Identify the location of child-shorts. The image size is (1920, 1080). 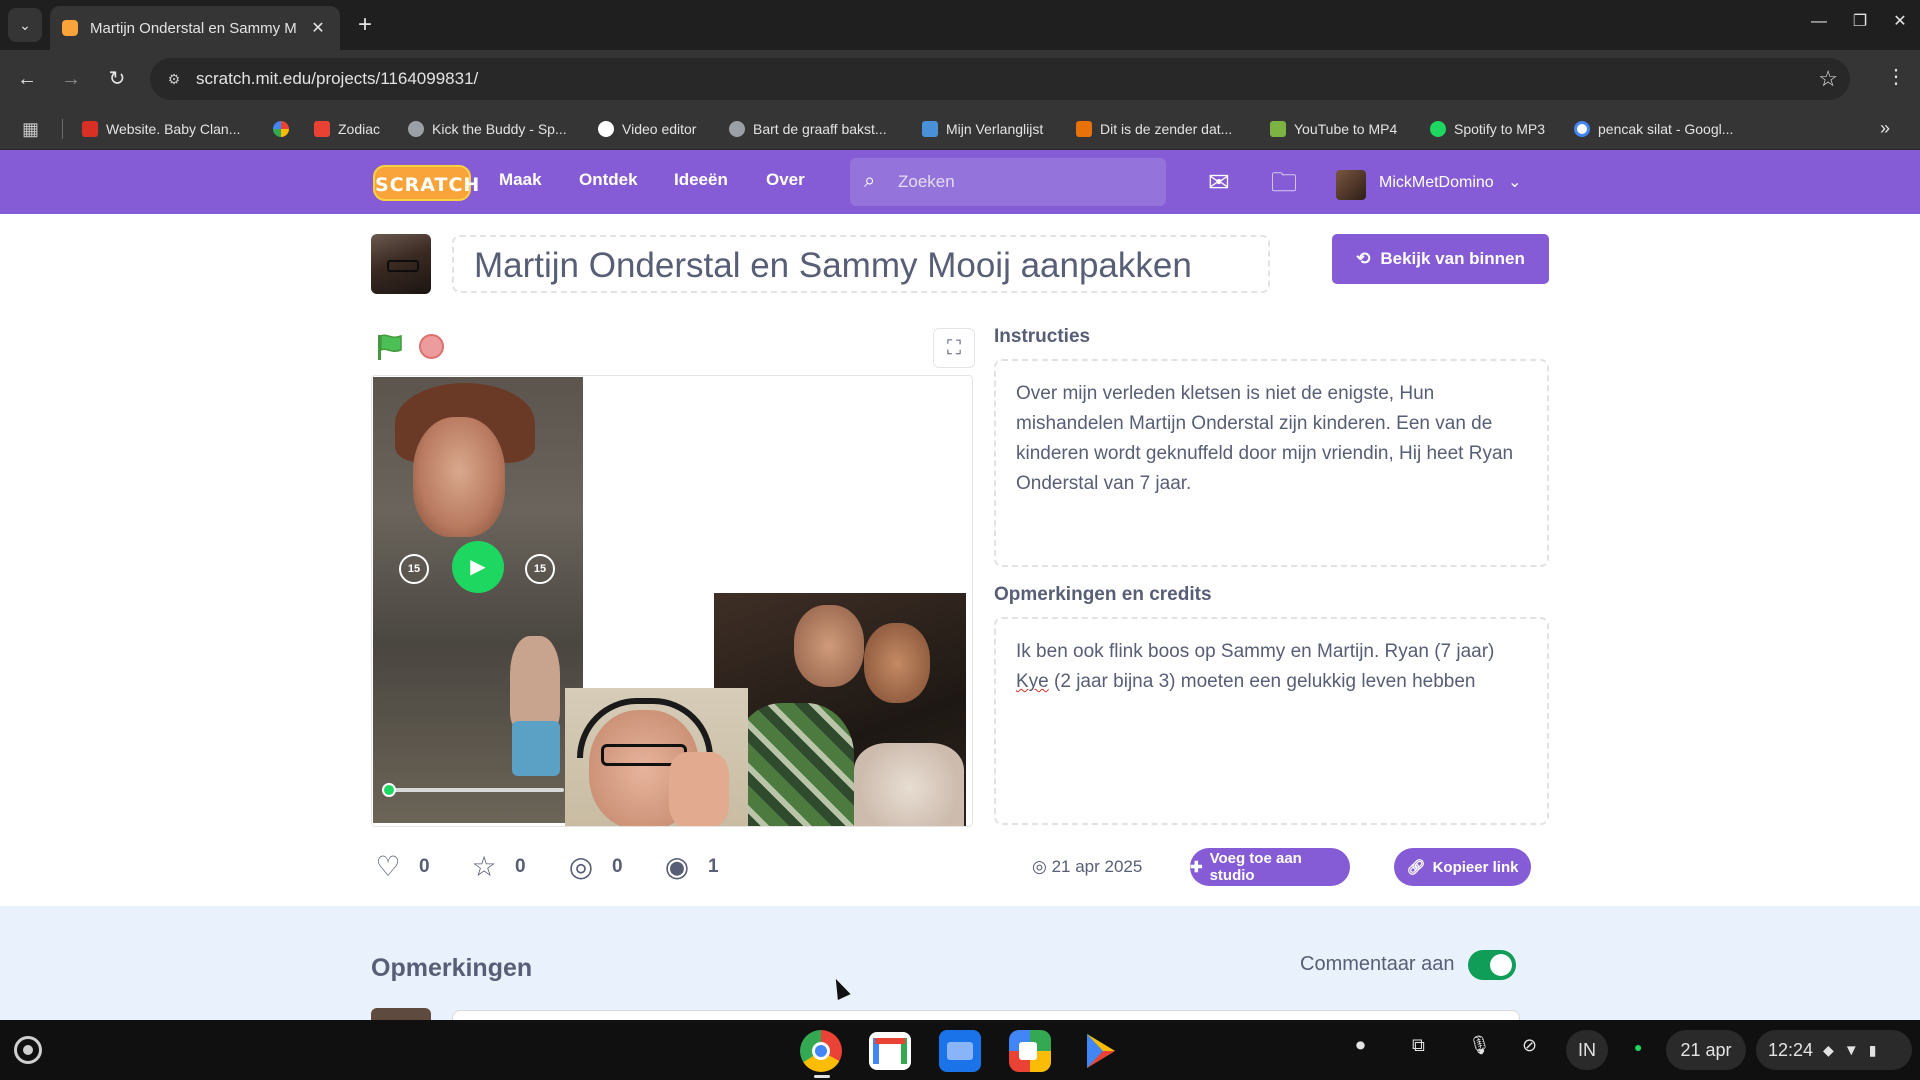
(536, 748).